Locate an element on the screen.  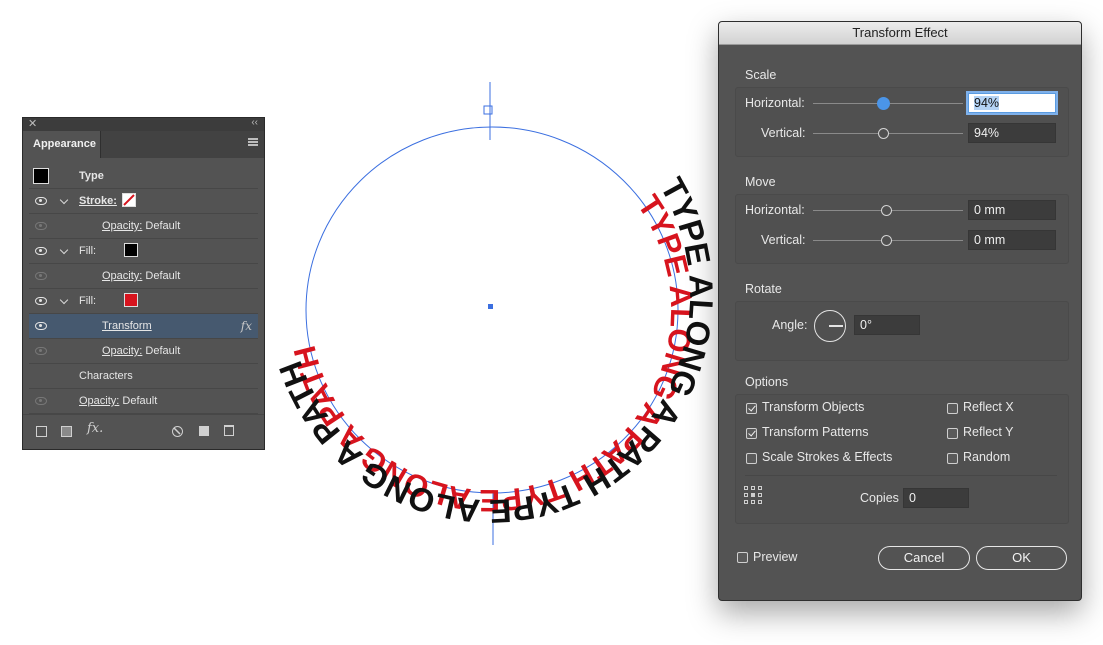
row-label: Characters is located at coordinates (106, 376).